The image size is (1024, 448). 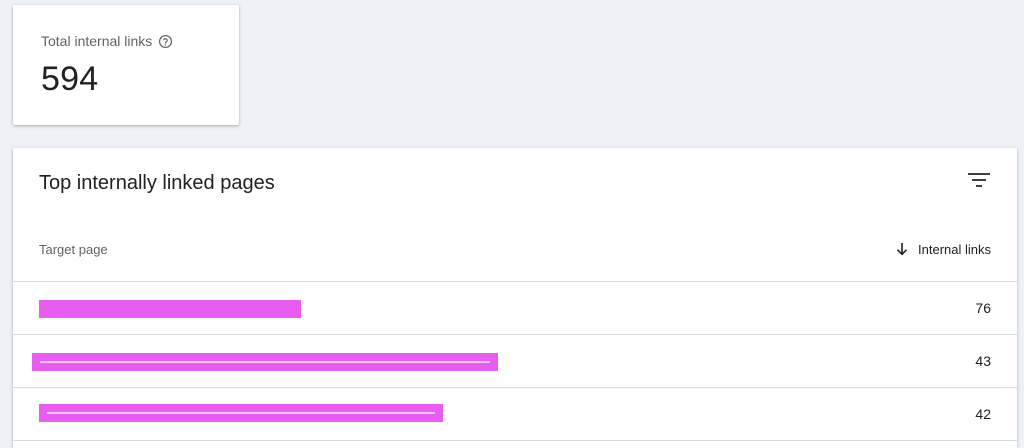 I want to click on row-internal-links: 42, so click(x=983, y=414).